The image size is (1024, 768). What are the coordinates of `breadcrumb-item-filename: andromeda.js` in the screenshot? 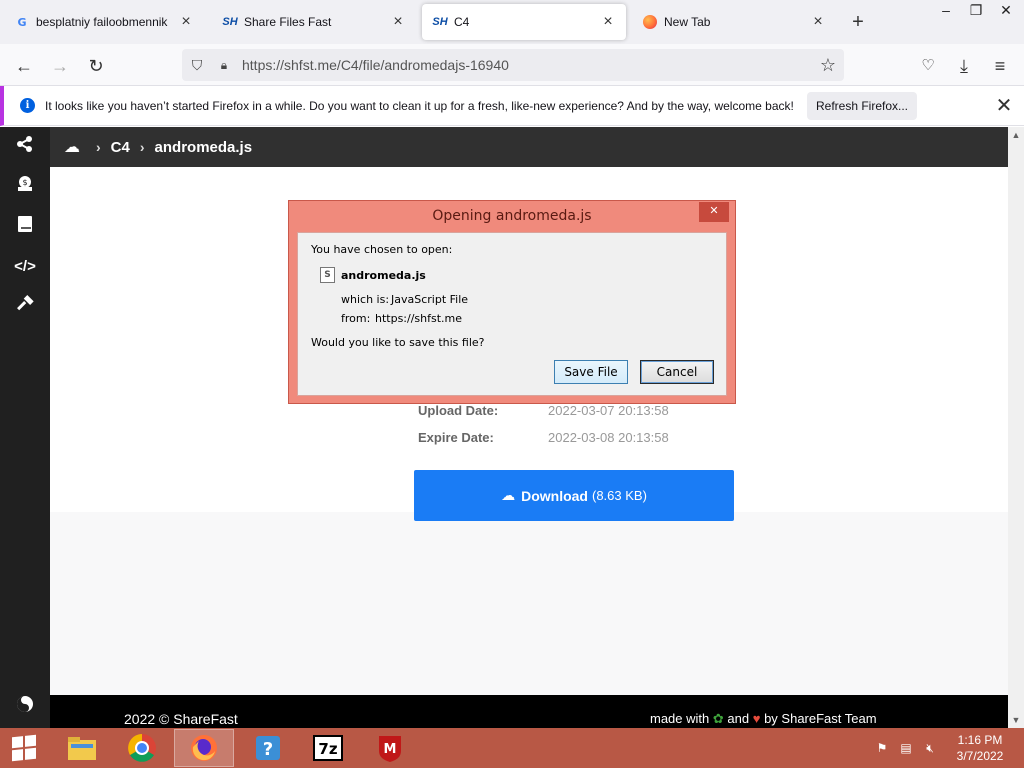 It's located at (203, 147).